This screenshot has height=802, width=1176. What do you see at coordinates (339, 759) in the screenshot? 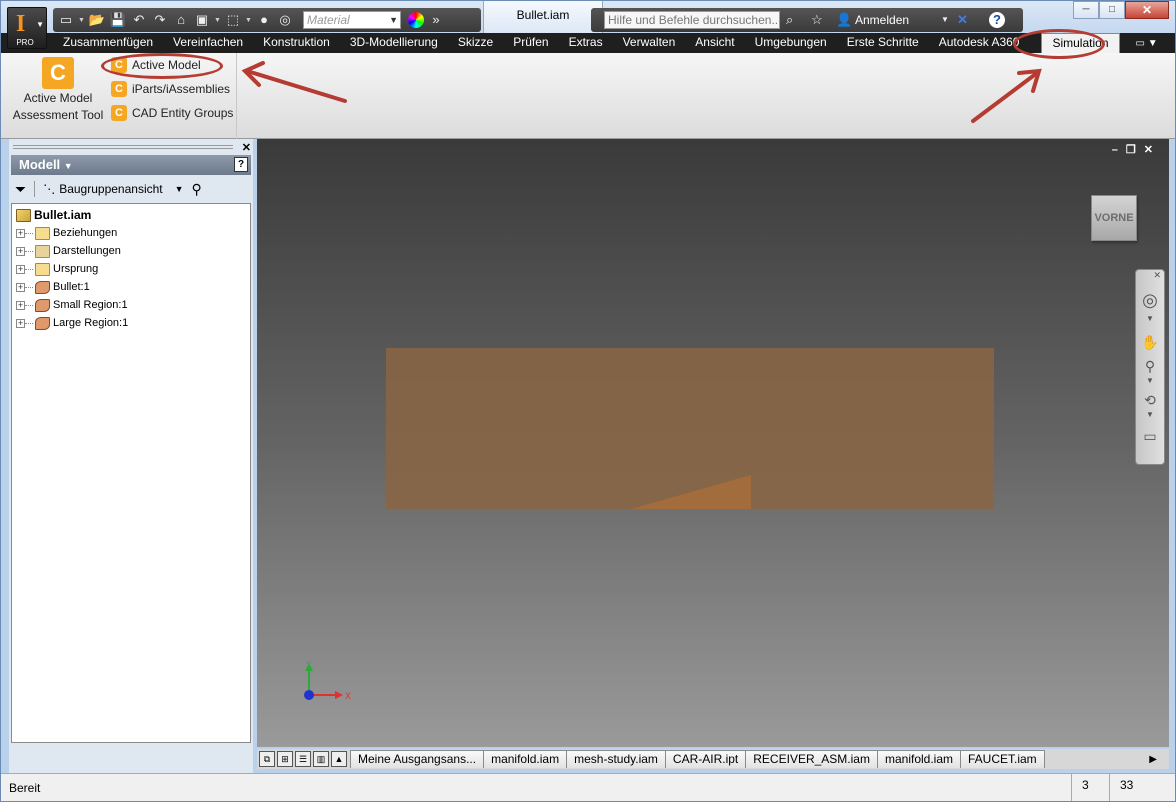
I see `chevron-up-icon: ▲` at bounding box center [339, 759].